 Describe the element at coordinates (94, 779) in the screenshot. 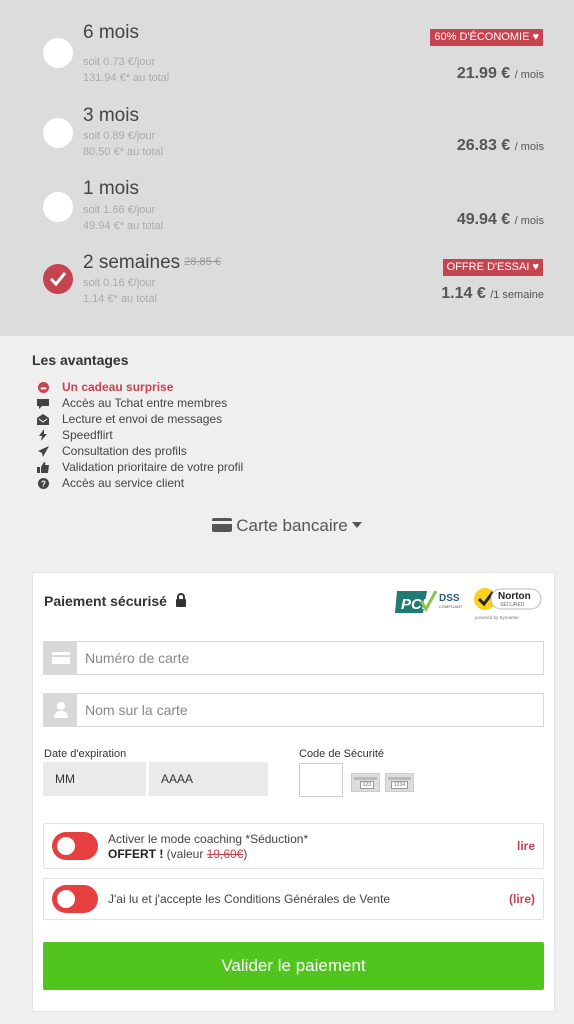

I see `expiration-month-select: MM` at that location.